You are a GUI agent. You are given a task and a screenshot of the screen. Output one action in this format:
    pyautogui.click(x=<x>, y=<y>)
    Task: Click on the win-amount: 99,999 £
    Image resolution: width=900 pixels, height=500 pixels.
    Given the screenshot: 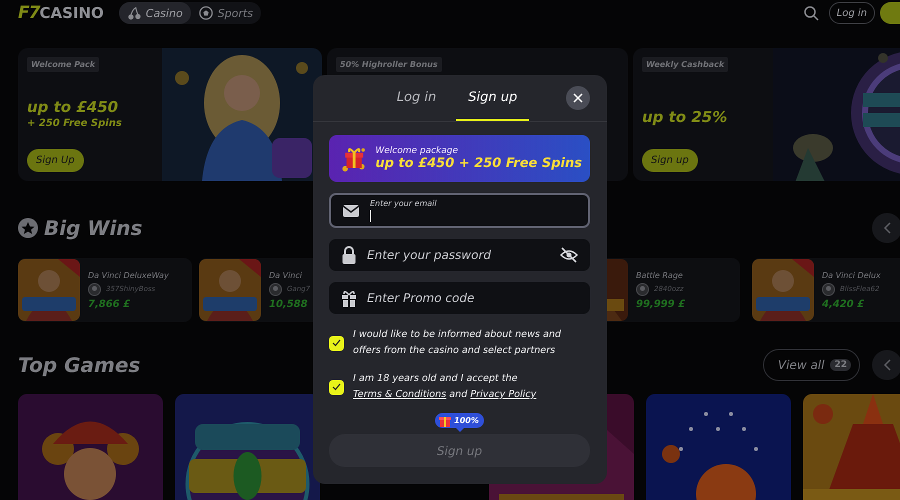 What is the action you would take?
    pyautogui.click(x=661, y=304)
    